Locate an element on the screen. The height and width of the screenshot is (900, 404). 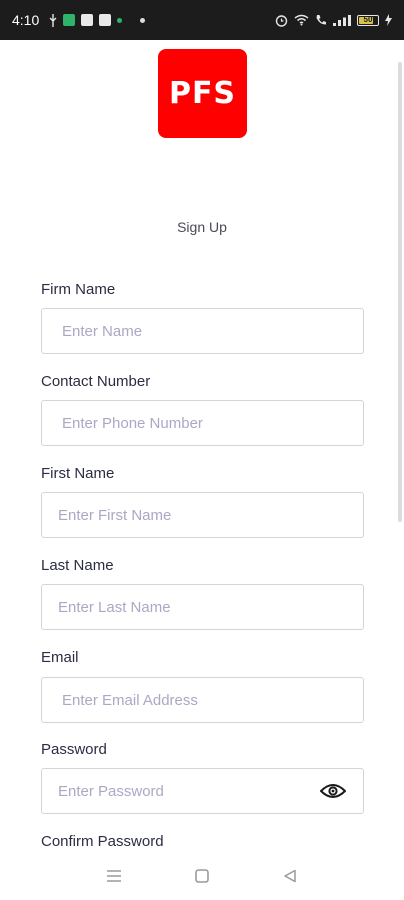
status-system-icons: 50 is located at coordinates (333, 20).